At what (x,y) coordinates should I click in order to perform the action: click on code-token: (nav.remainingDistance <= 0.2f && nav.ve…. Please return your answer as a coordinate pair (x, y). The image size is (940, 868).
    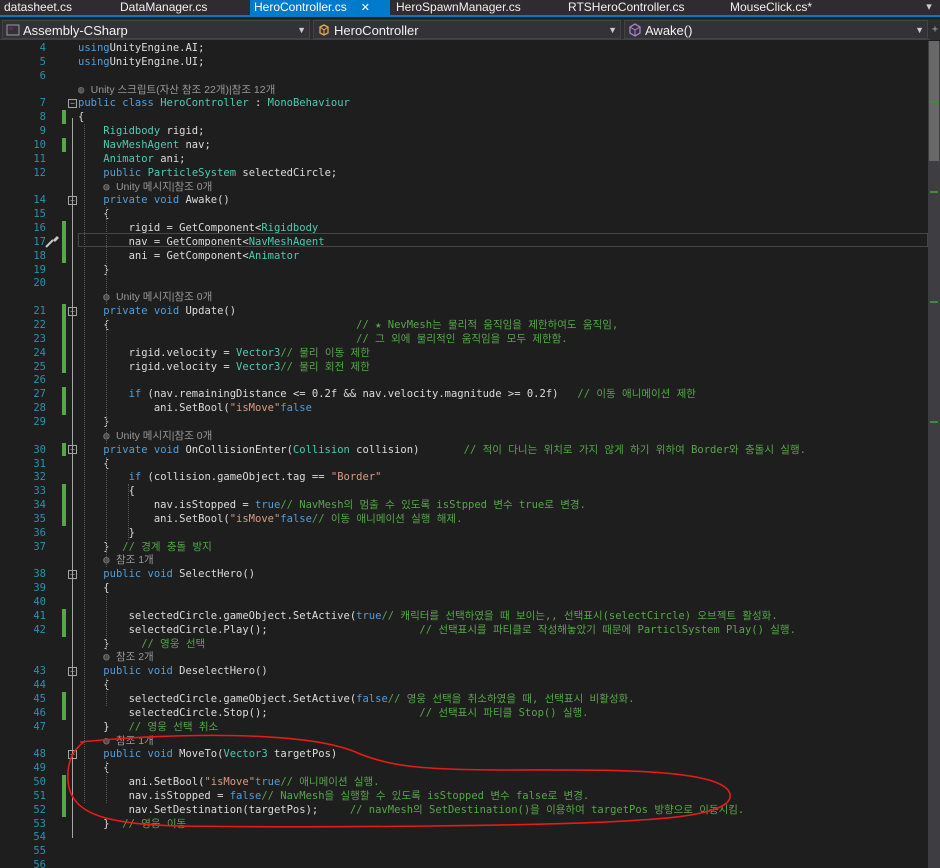
    Looking at the image, I should click on (359, 394).